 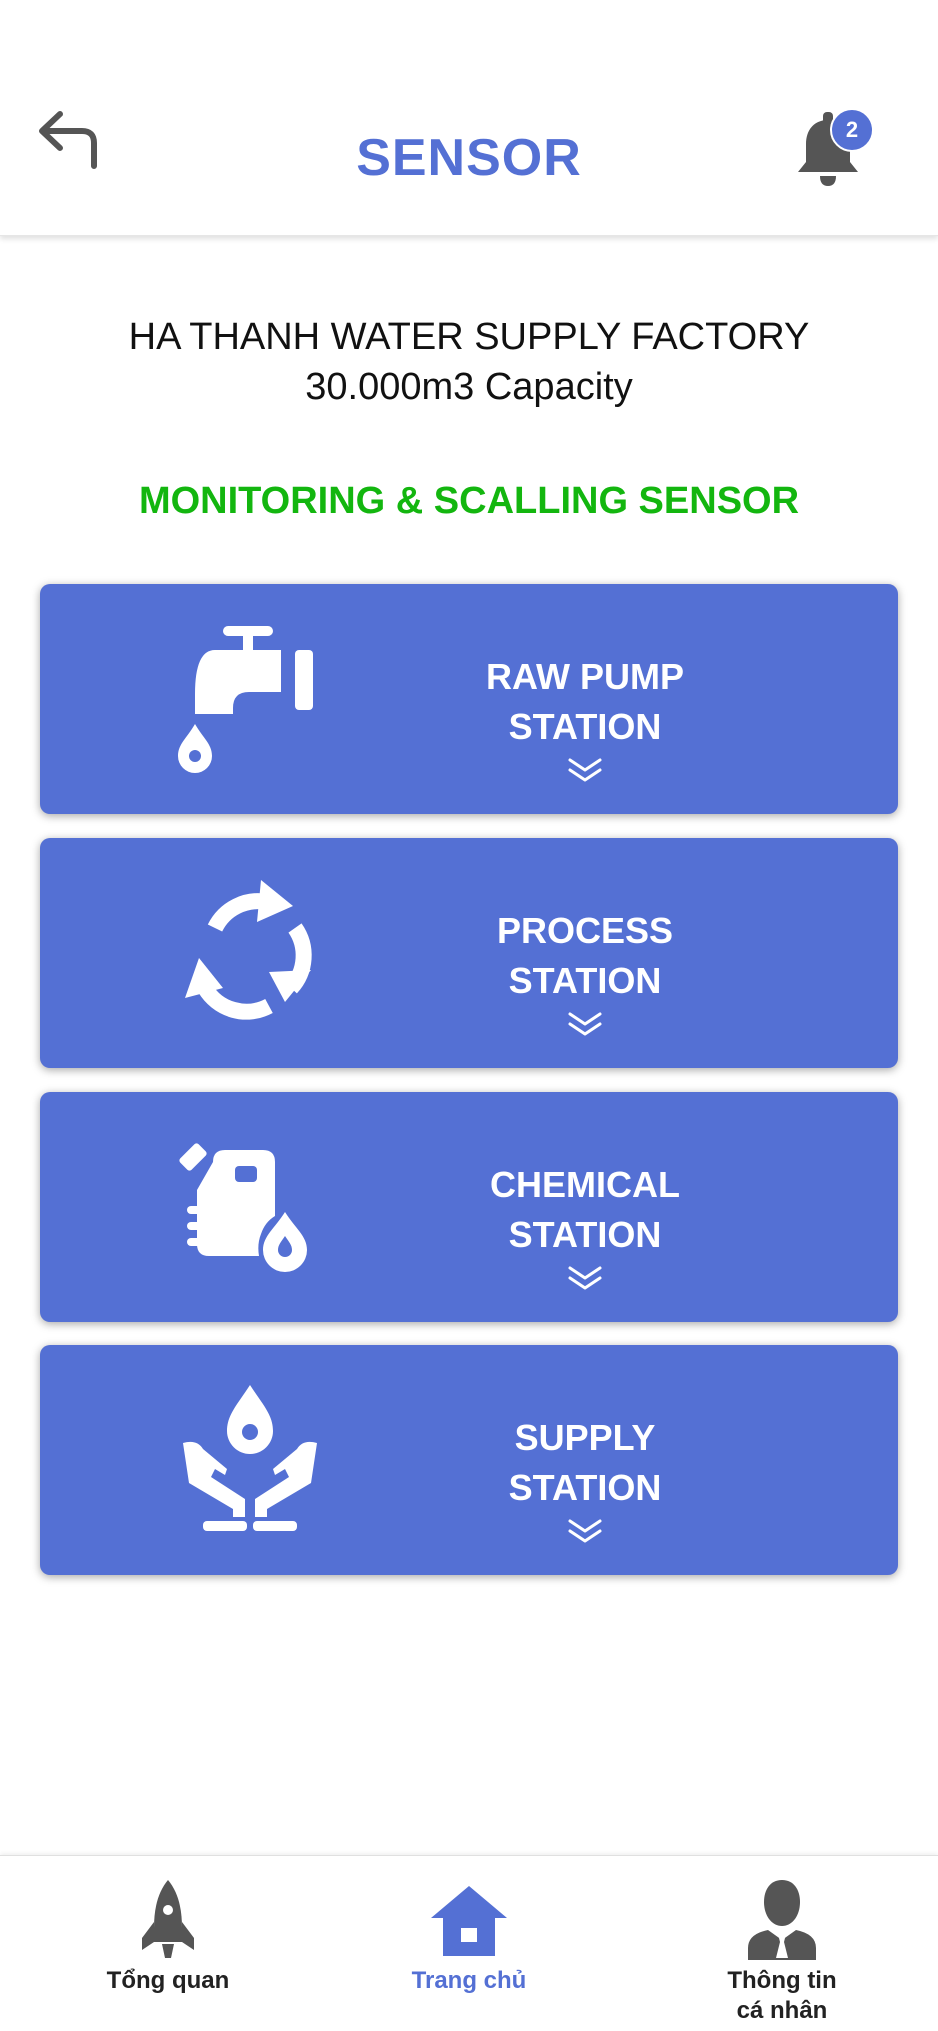 I want to click on nav-label: Tổng quan, so click(x=168, y=1980).